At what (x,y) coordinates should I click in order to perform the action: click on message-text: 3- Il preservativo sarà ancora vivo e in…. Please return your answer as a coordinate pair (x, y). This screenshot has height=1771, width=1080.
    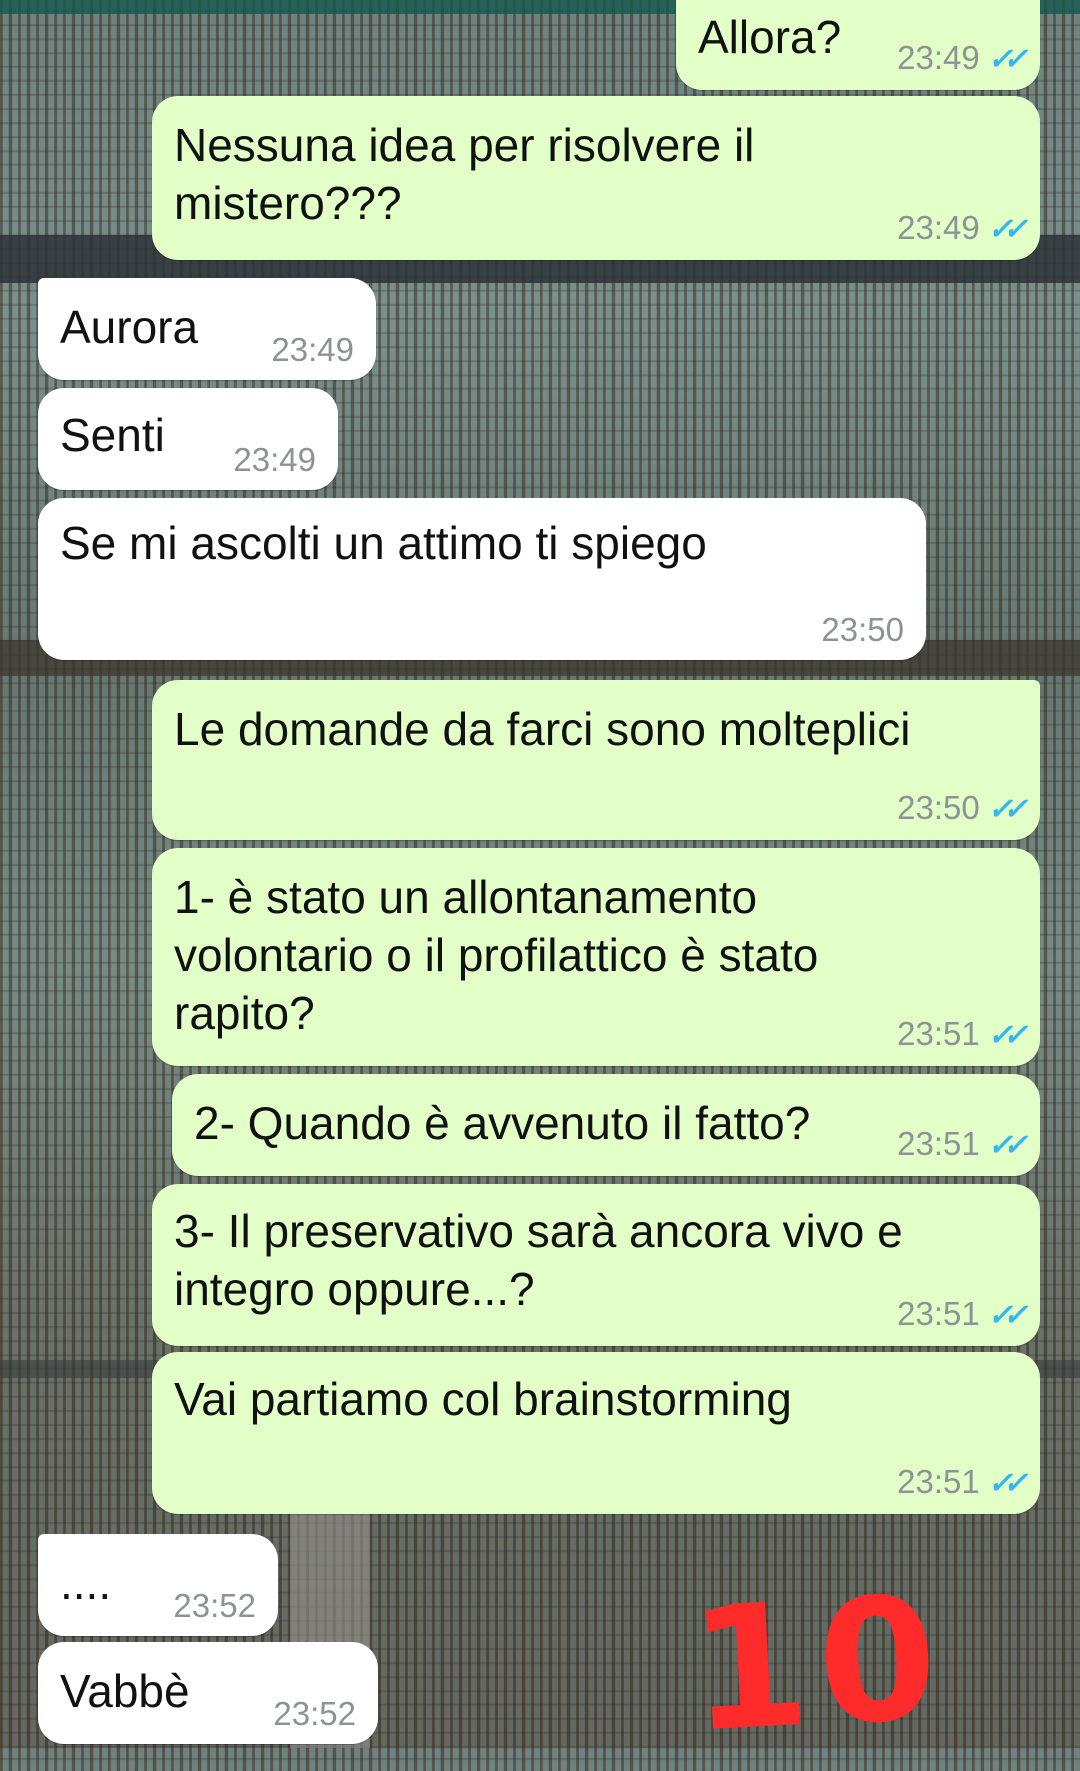
    Looking at the image, I should click on (538, 1260).